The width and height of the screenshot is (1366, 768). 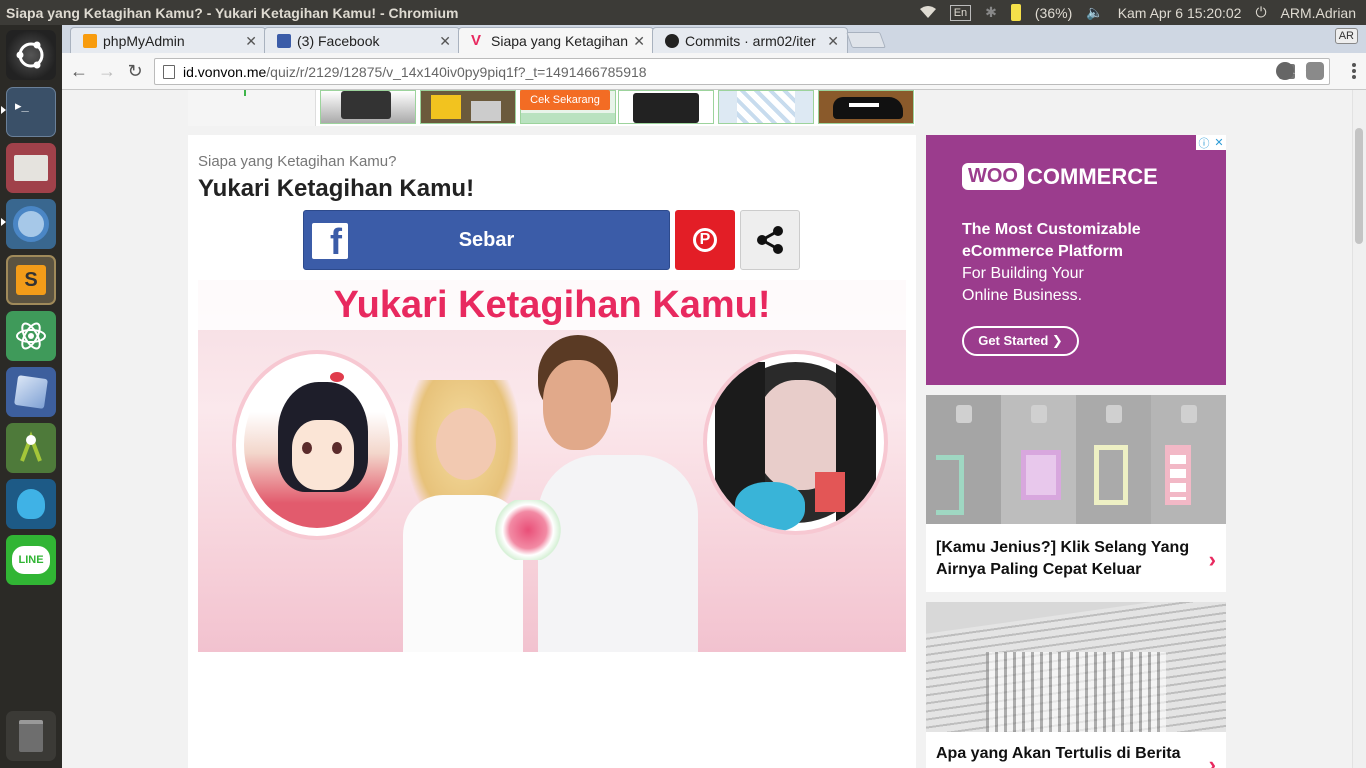 What do you see at coordinates (1359, 186) in the screenshot?
I see `scrollbar-thumb` at bounding box center [1359, 186].